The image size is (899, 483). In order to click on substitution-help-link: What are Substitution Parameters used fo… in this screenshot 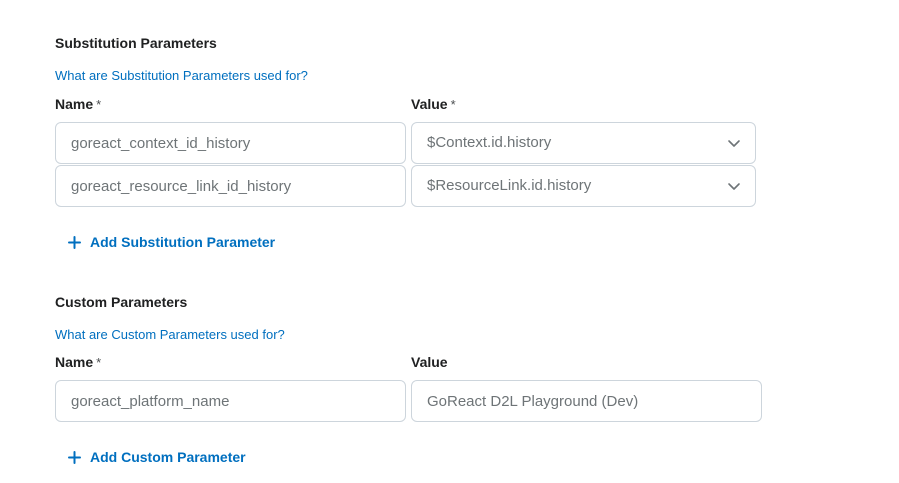, I will do `click(181, 75)`.